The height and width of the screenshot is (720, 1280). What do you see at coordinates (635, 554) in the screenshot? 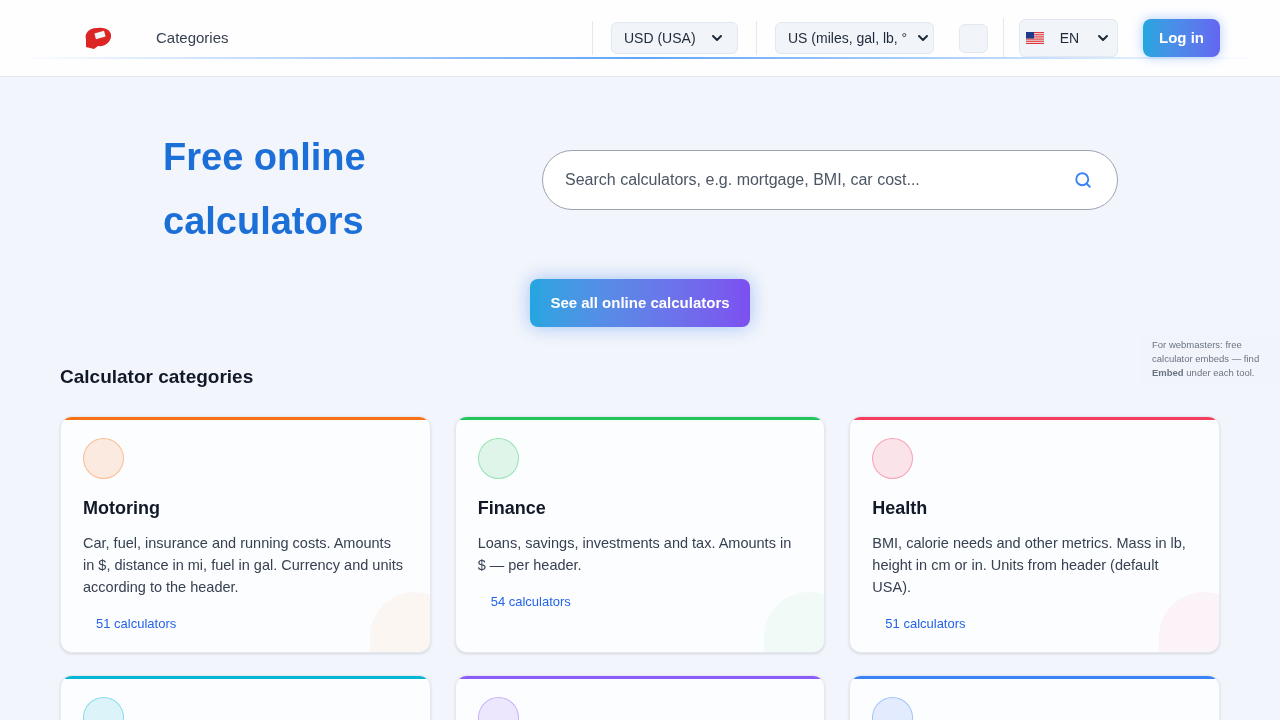
I see `card-description: Loans, savings, investments and tax. Amounts in $ — per header.` at bounding box center [635, 554].